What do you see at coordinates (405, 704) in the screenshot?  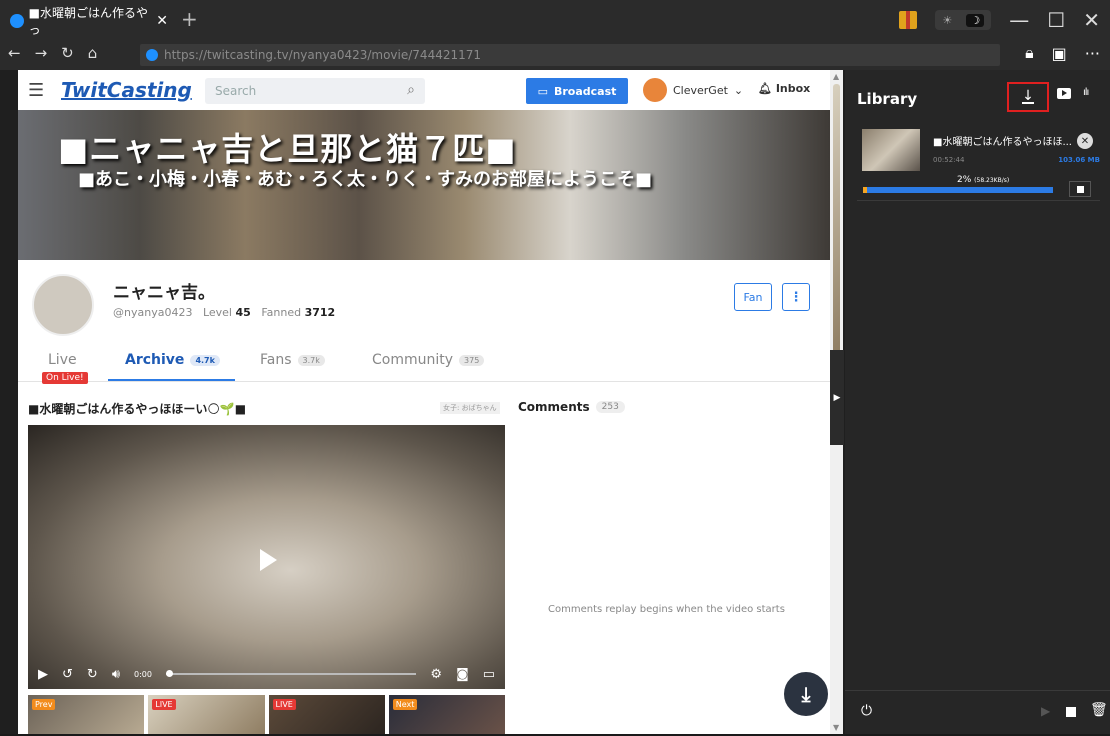 I see `next-badge: Next` at bounding box center [405, 704].